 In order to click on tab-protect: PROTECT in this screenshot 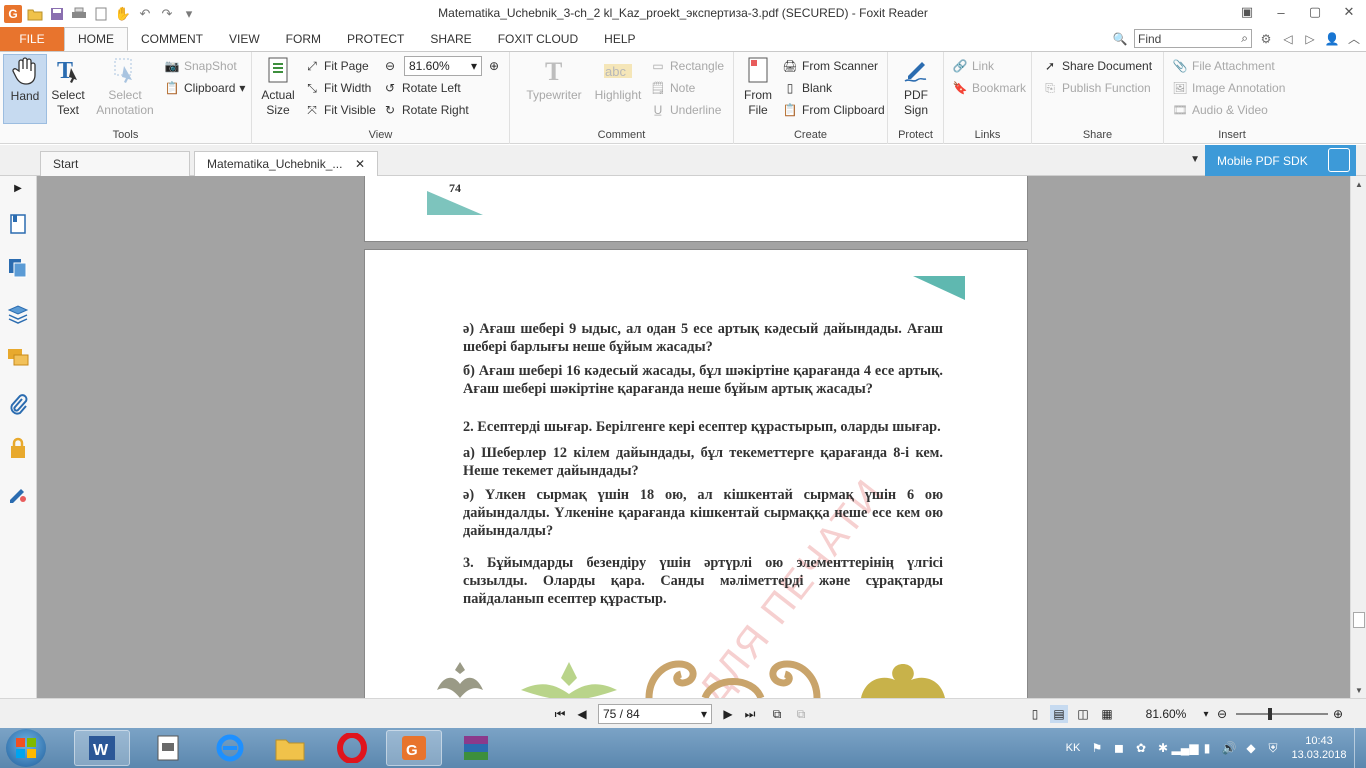, I will do `click(375, 39)`.